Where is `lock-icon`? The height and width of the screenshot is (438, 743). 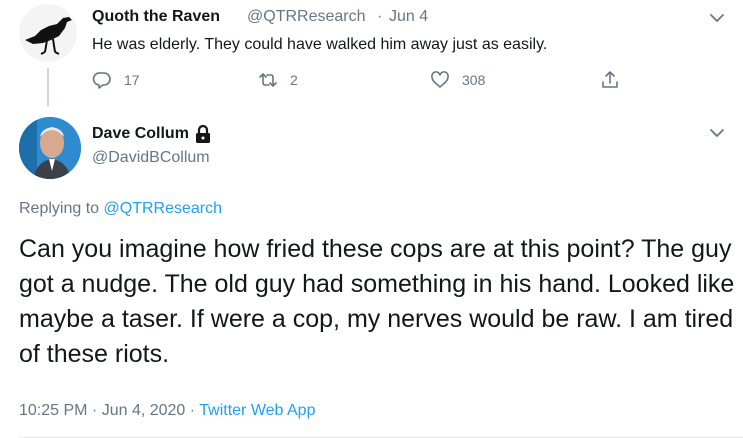
lock-icon is located at coordinates (202, 133).